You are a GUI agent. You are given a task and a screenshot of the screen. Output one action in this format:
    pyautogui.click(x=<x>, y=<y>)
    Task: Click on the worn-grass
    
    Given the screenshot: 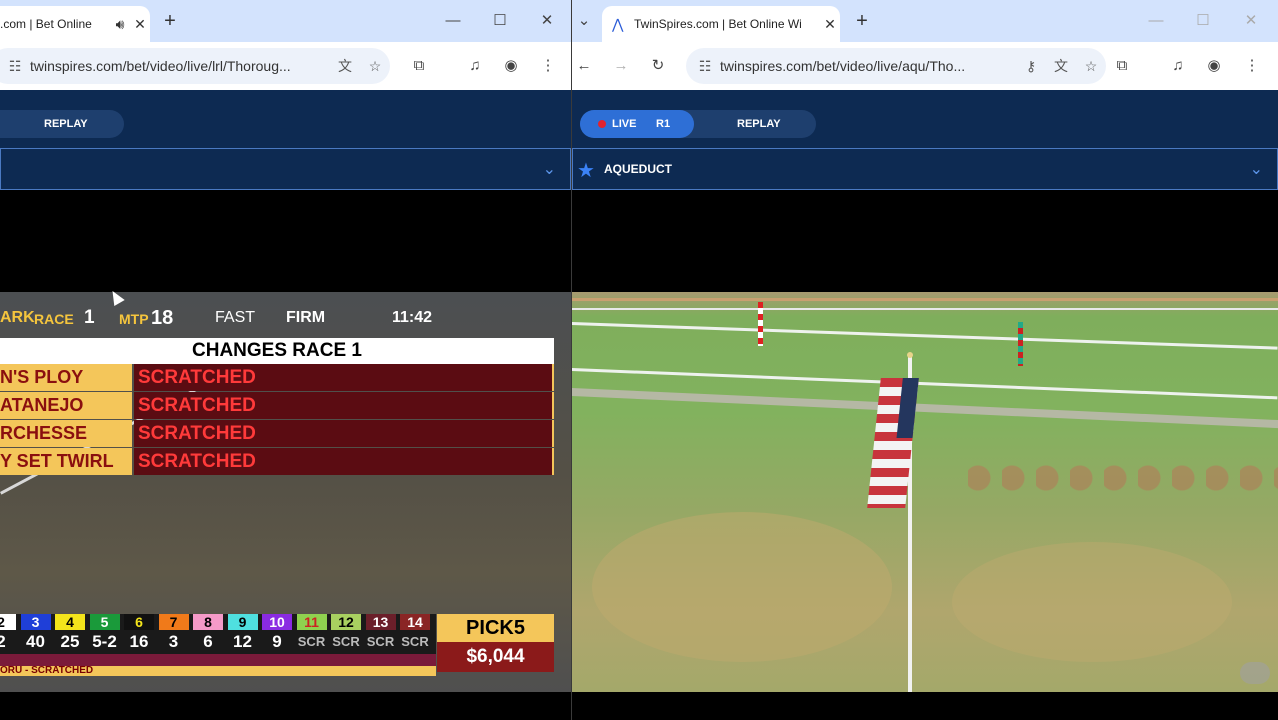 What is the action you would take?
    pyautogui.click(x=742, y=587)
    